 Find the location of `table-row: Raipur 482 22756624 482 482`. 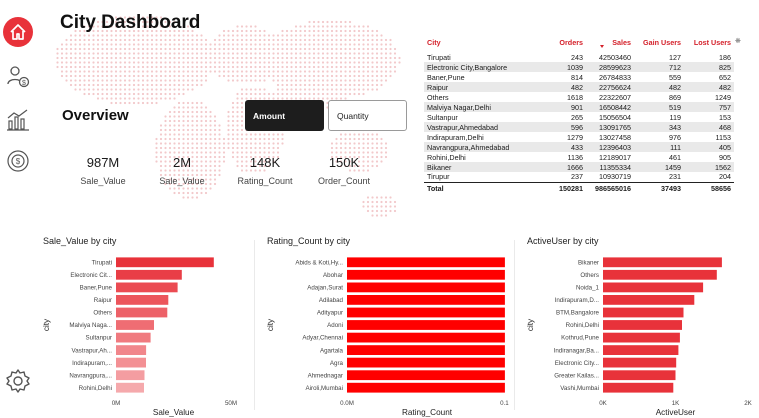

table-row: Raipur 482 22756624 482 482 is located at coordinates (579, 87).